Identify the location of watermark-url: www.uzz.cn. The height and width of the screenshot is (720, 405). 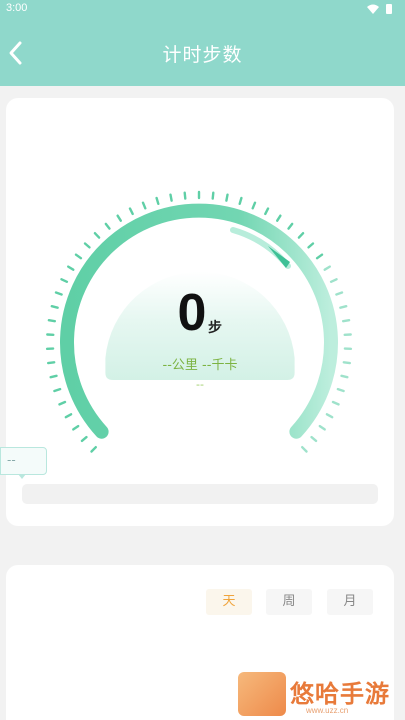
(327, 710).